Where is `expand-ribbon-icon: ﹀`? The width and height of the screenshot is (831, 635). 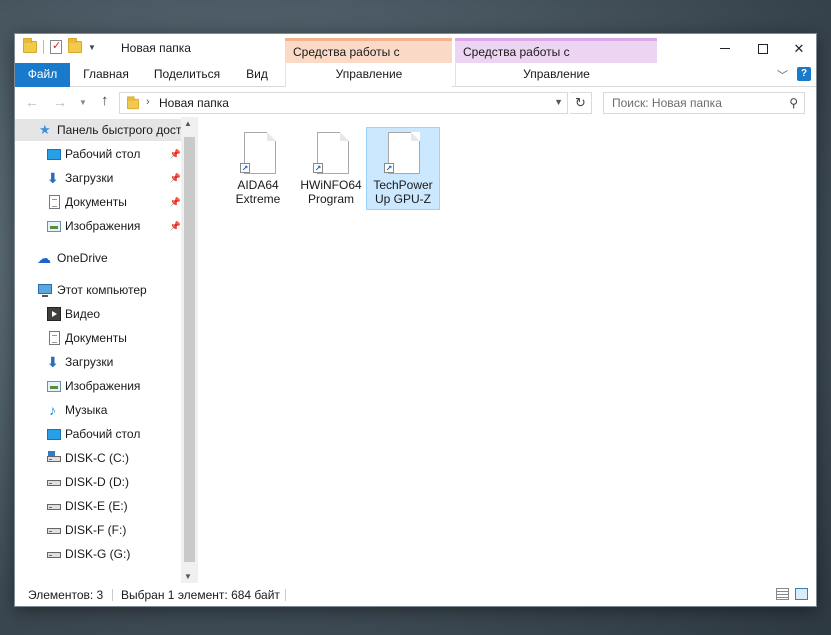 expand-ribbon-icon: ﹀ is located at coordinates (782, 75).